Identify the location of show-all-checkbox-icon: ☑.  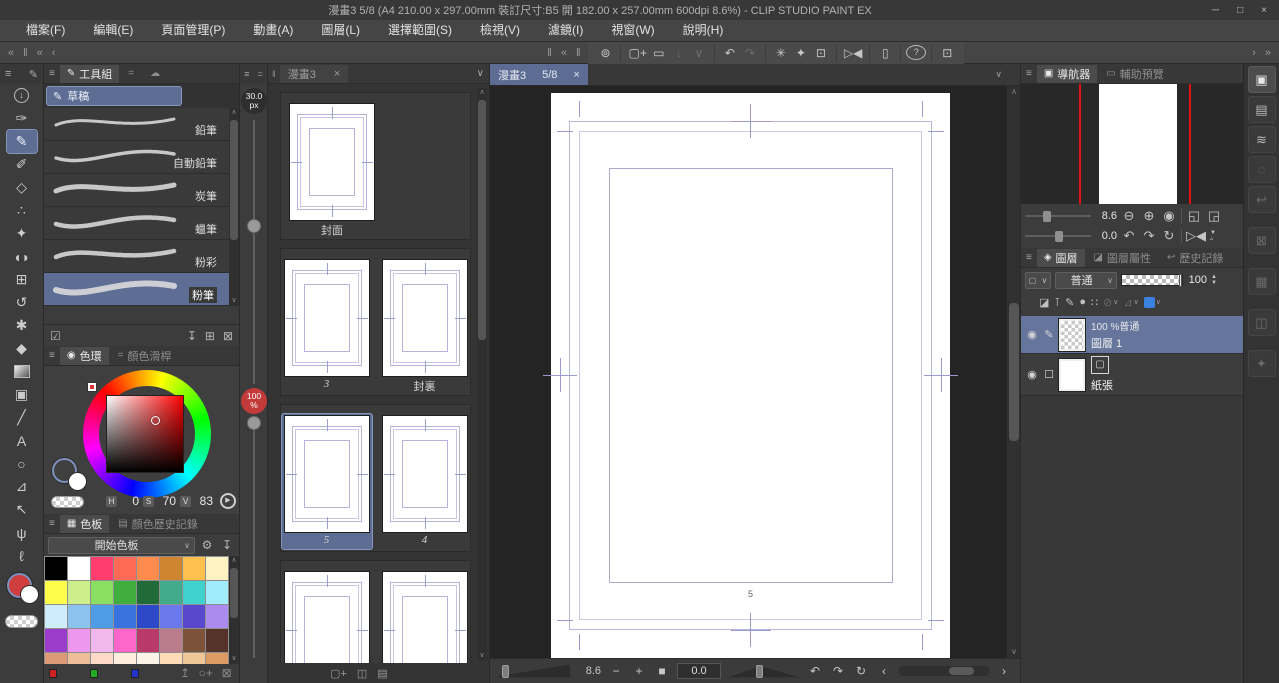
(55, 336).